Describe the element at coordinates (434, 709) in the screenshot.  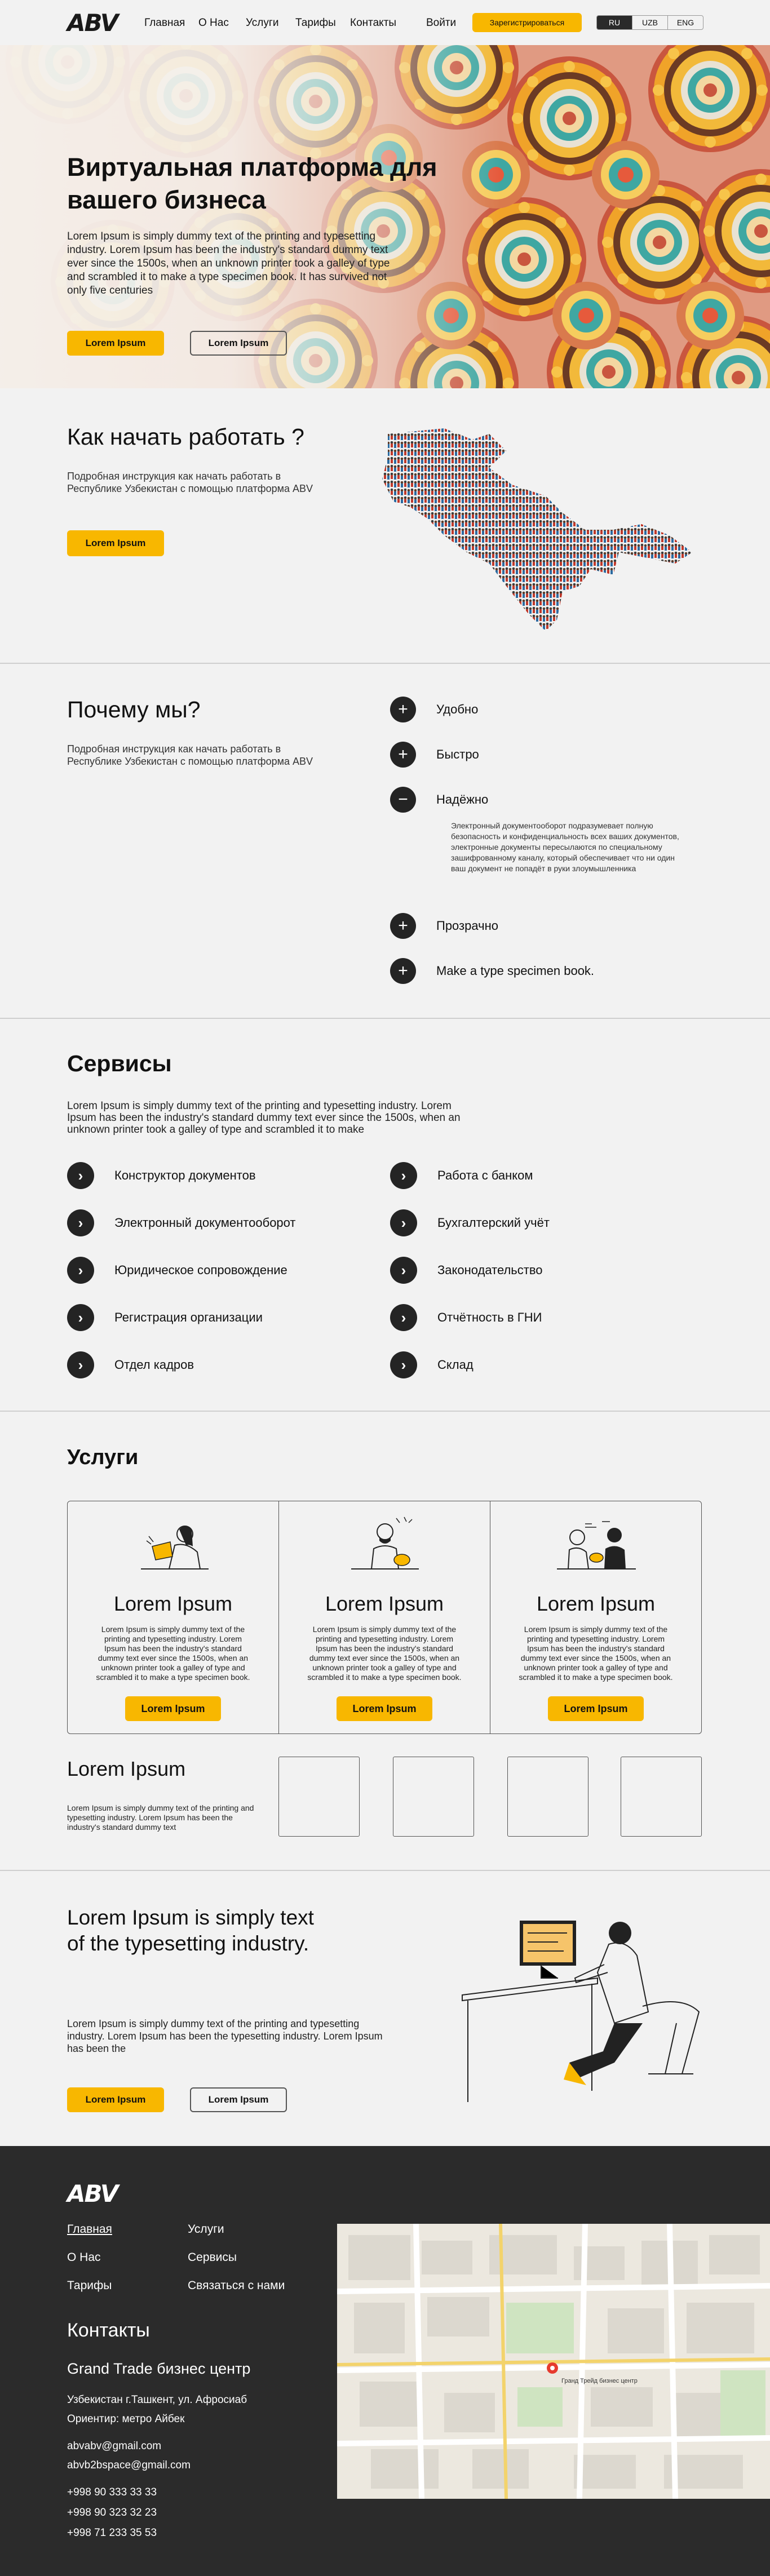
I see `why-item-convenient: + Удобно` at that location.